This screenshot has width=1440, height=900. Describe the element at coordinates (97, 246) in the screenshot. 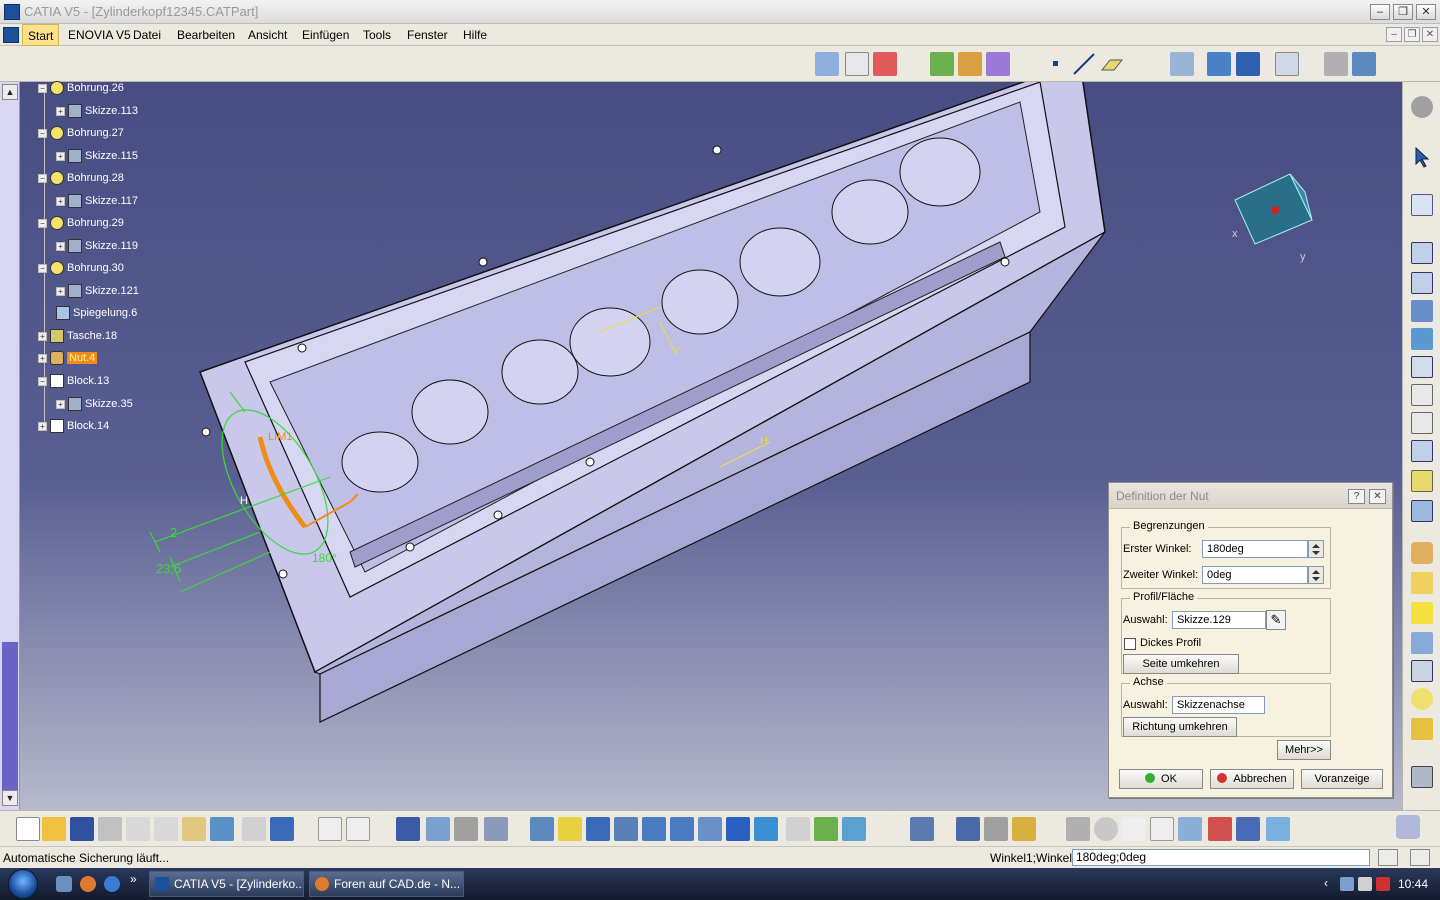

I see `tree-item-skizze-119: + Skizze.119` at that location.